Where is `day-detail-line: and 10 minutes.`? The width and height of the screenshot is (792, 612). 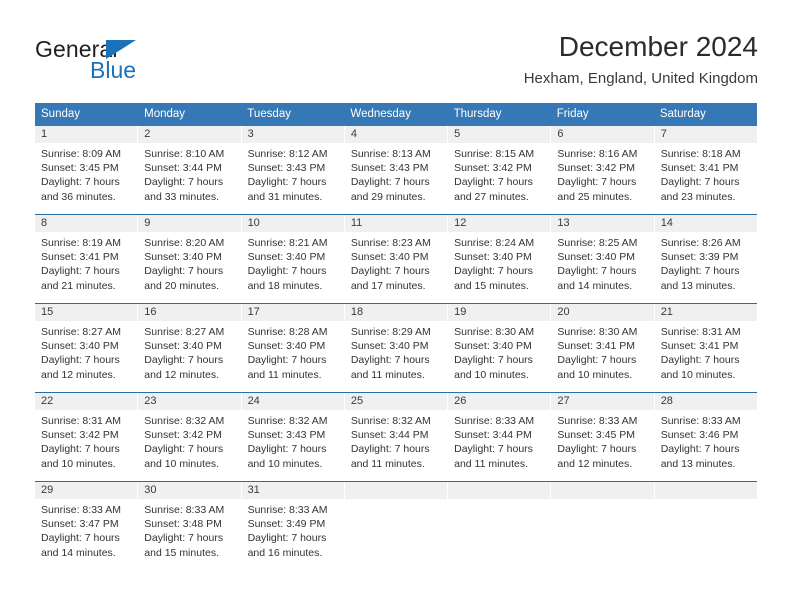 day-detail-line: and 10 minutes. is located at coordinates (181, 463).